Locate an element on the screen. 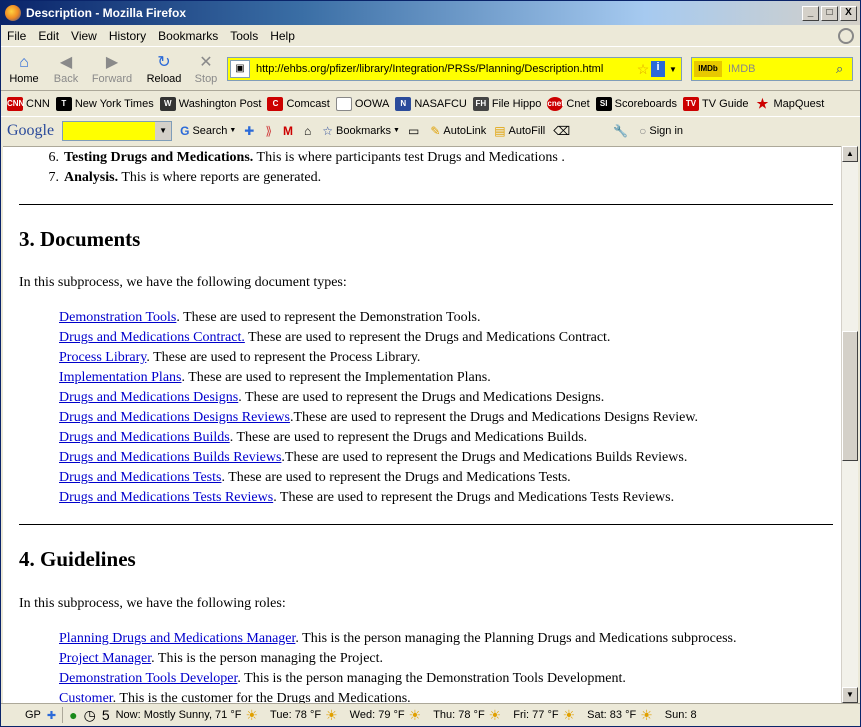 This screenshot has width=861, height=727. weather-tue: Tue: 78 °F ☀ is located at coordinates (304, 715).